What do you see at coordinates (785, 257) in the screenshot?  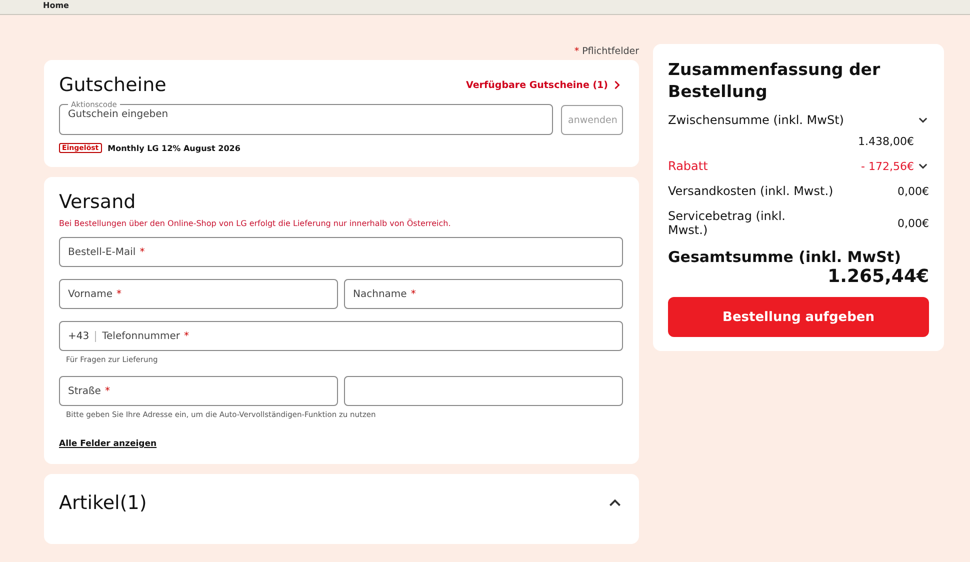 I see `total-label: Gesamtsumme (inkl. MwSt)` at bounding box center [785, 257].